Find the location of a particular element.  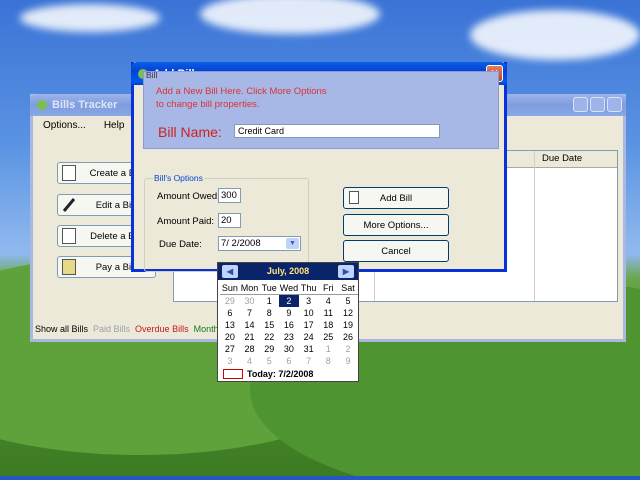

calendar-dow-label: Fri is located at coordinates (328, 288).